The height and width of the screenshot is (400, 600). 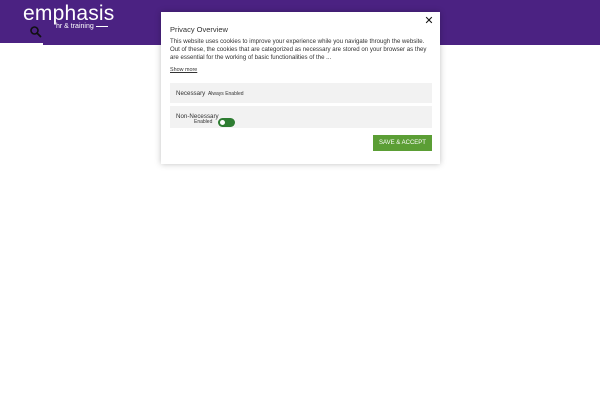 What do you see at coordinates (183, 70) in the screenshot?
I see `show-more-link: Show more` at bounding box center [183, 70].